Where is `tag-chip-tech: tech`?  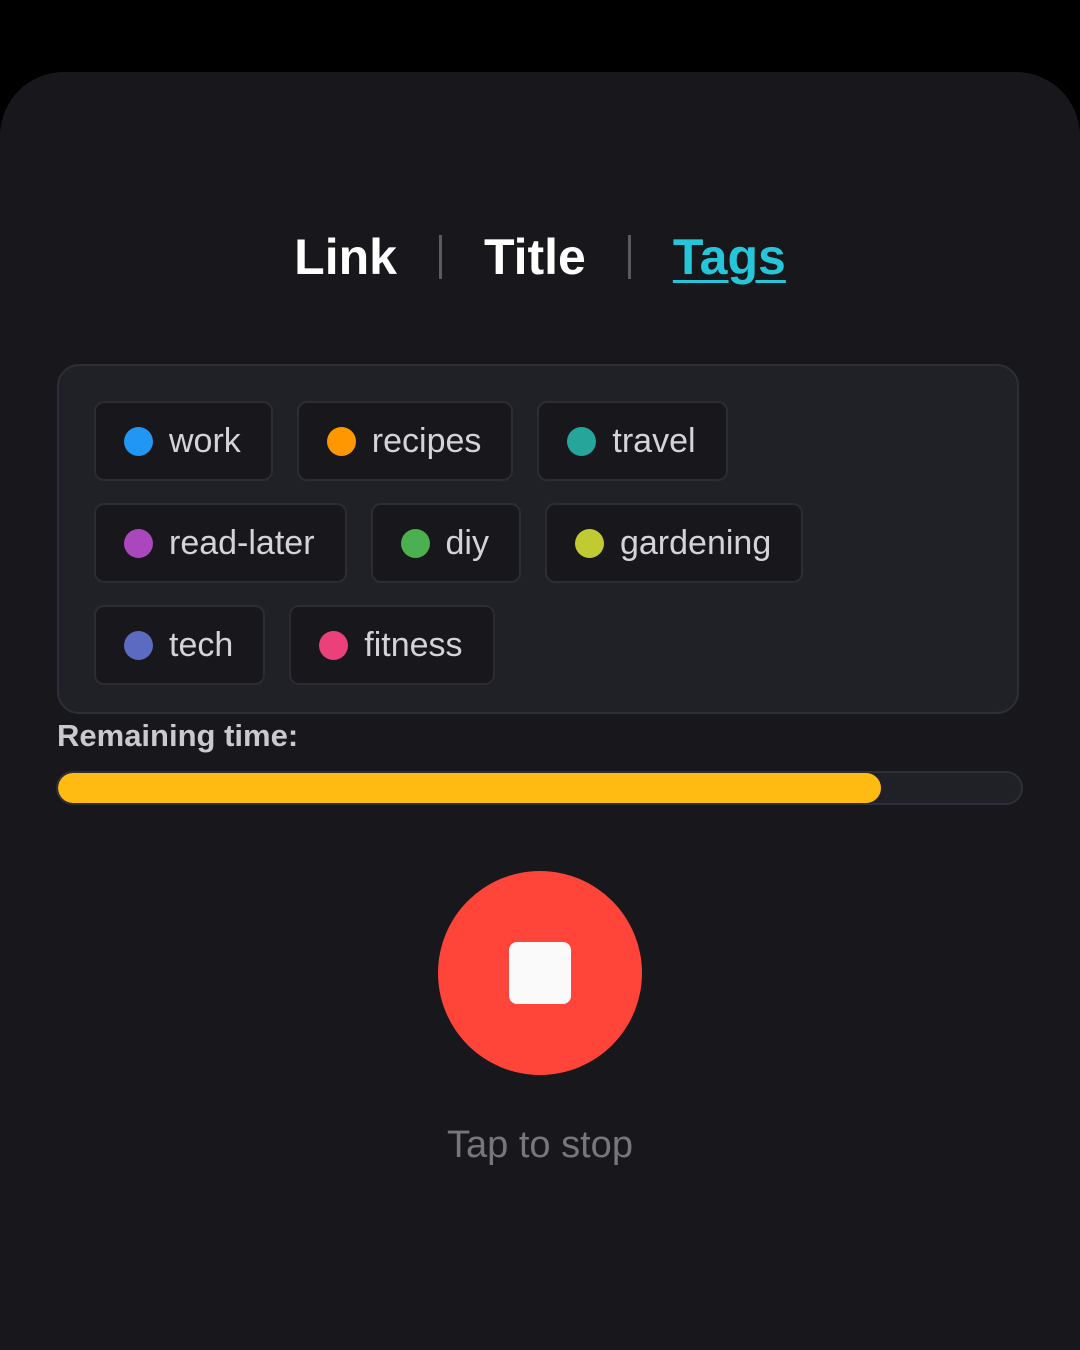 tag-chip-tech: tech is located at coordinates (180, 645).